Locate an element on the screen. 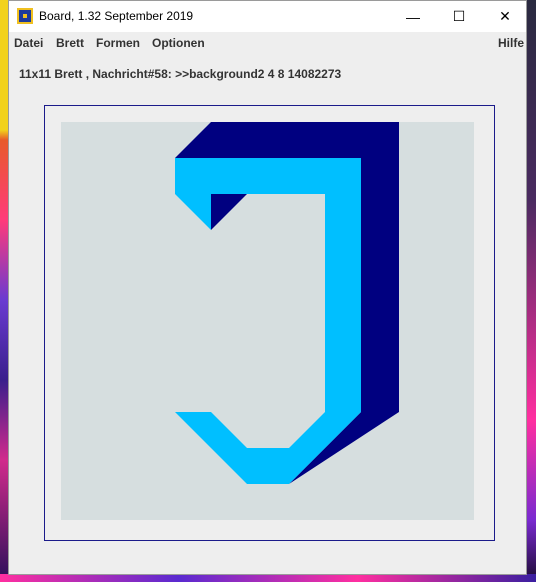  desktop-wallpaper-bottom is located at coordinates (268, 578).